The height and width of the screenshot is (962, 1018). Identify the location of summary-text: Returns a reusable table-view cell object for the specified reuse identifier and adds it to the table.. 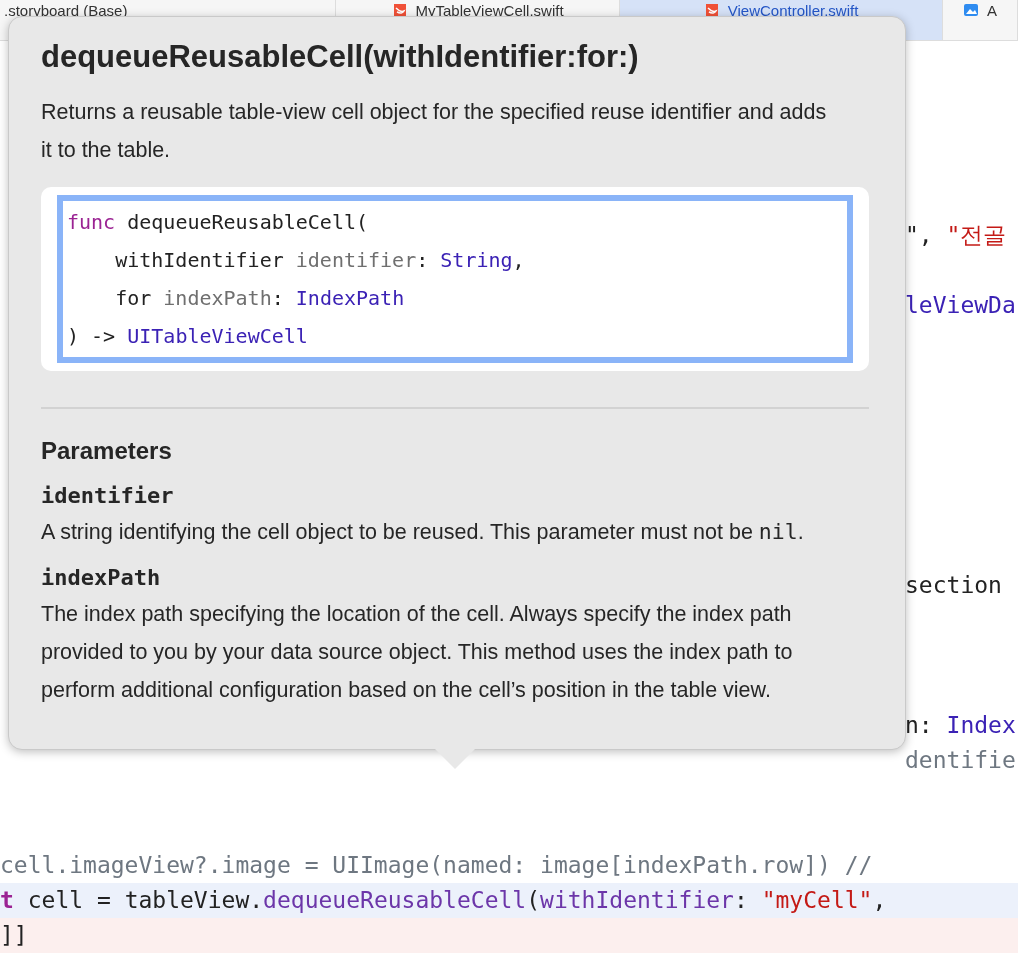
(434, 131).